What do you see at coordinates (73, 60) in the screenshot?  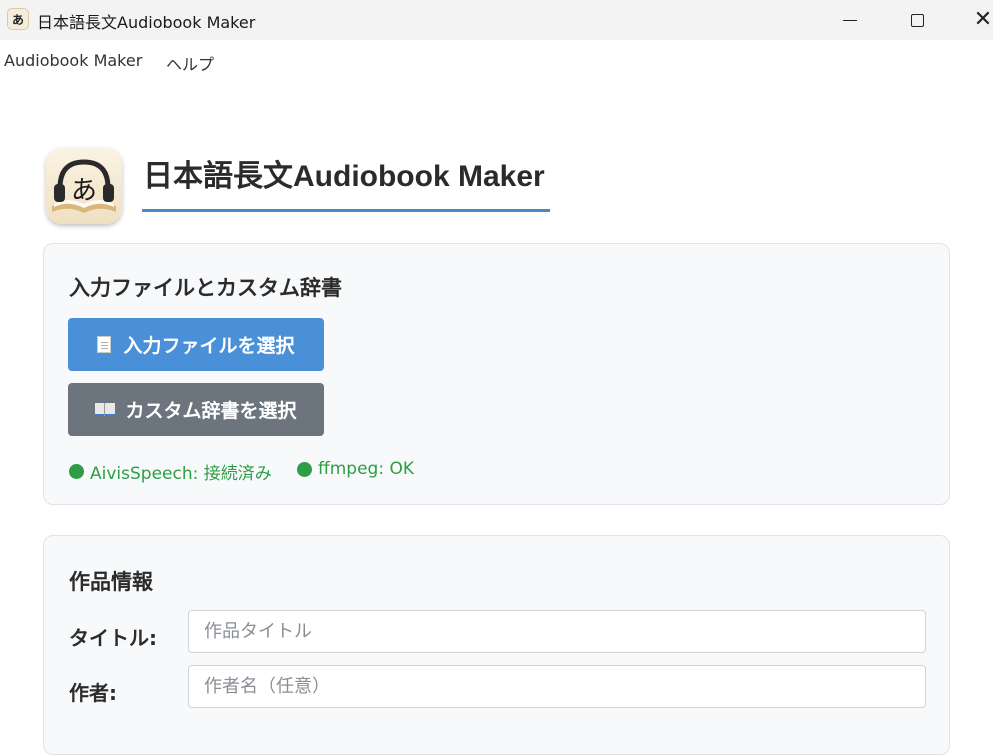 I see `menu-item-audiobook-maker: Audiobook Maker` at bounding box center [73, 60].